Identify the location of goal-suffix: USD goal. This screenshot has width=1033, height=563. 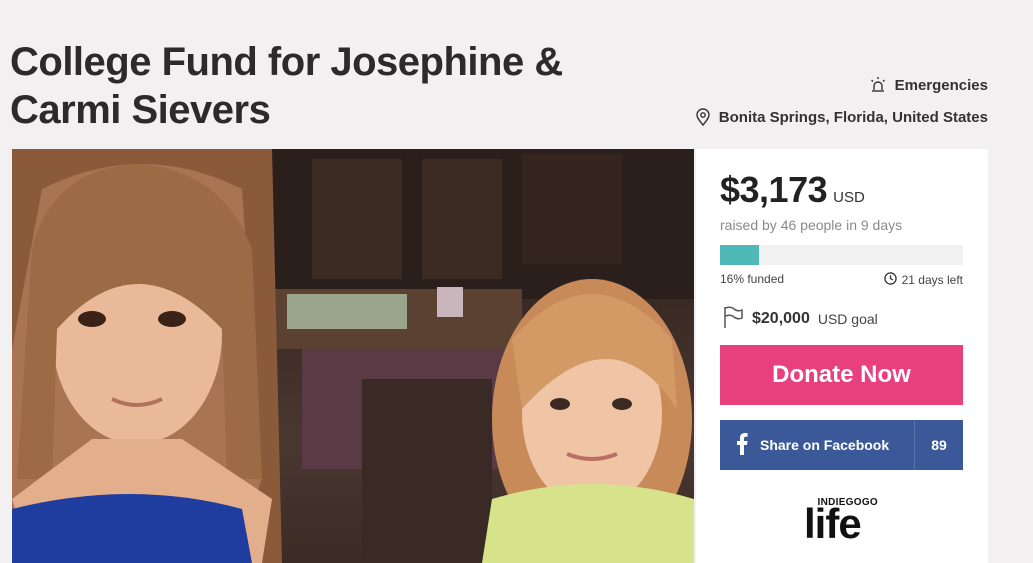
(847, 318).